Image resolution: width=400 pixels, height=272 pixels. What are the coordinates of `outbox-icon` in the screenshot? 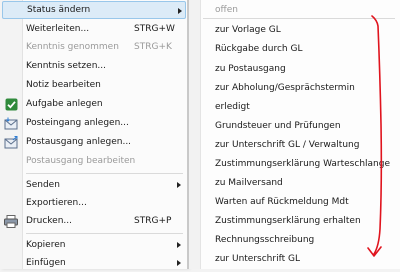 It's located at (11, 142).